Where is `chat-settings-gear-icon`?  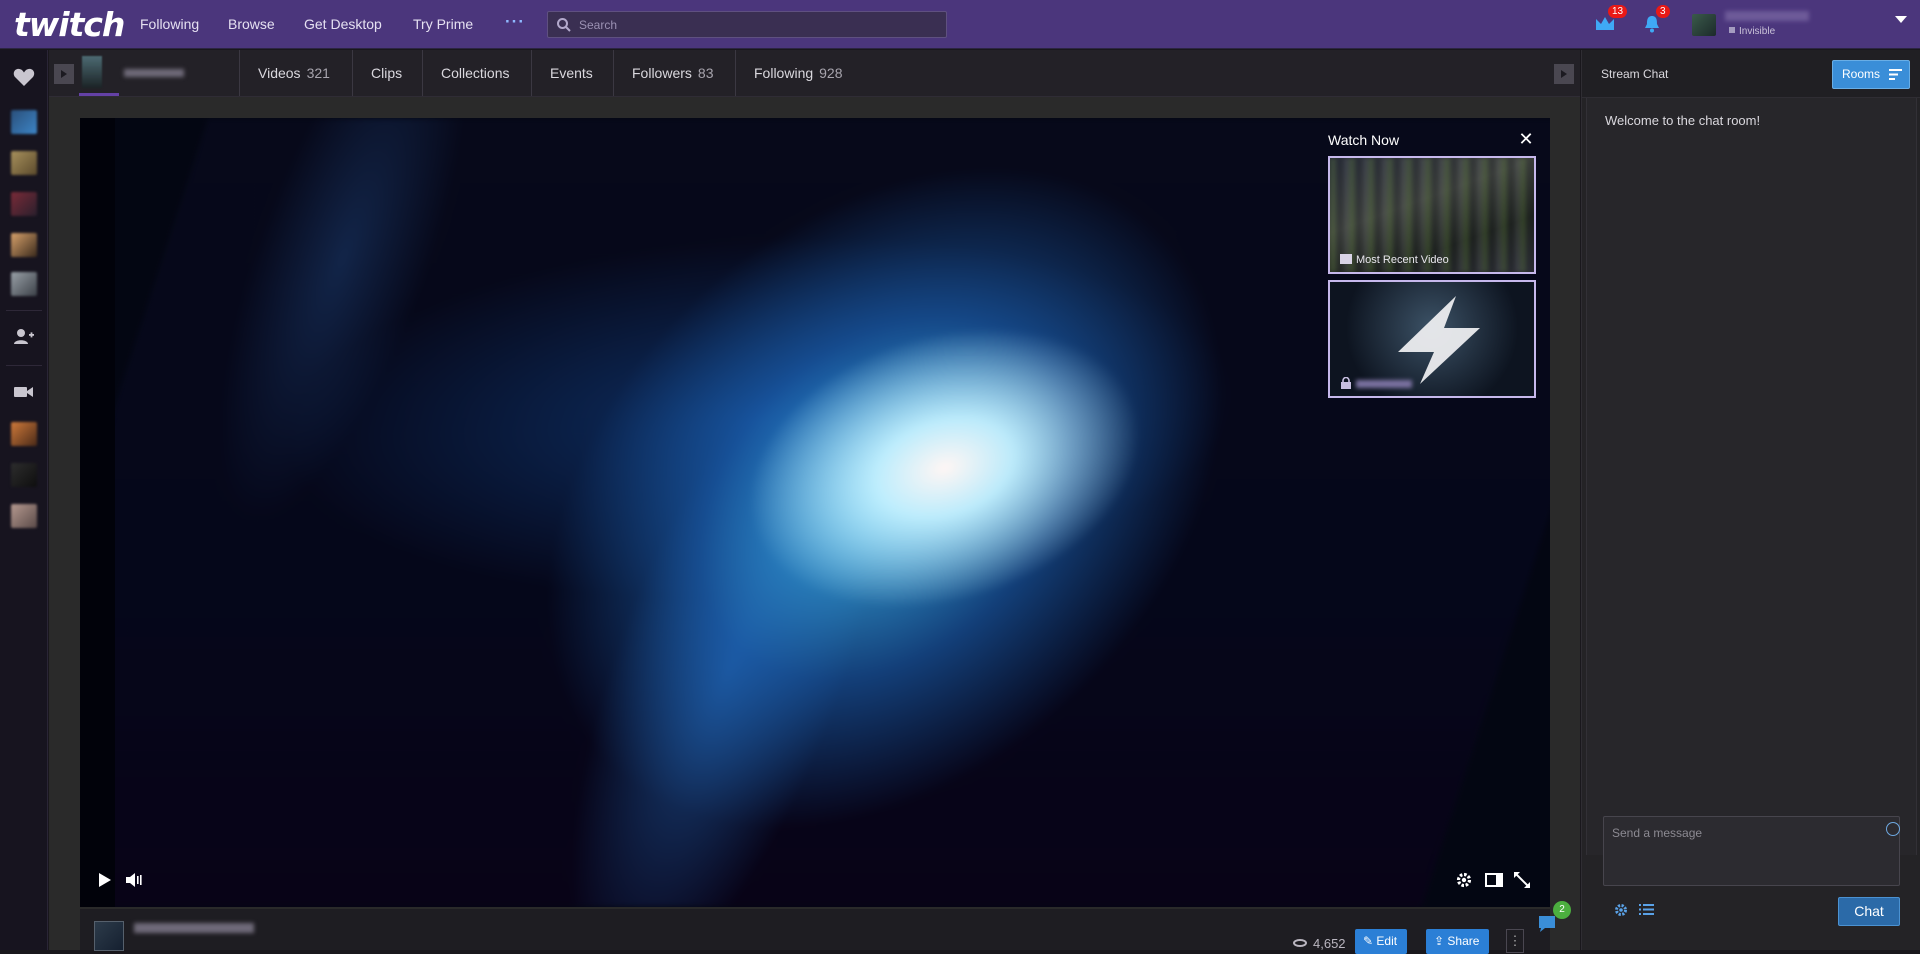
chat-settings-gear-icon is located at coordinates (1621, 910).